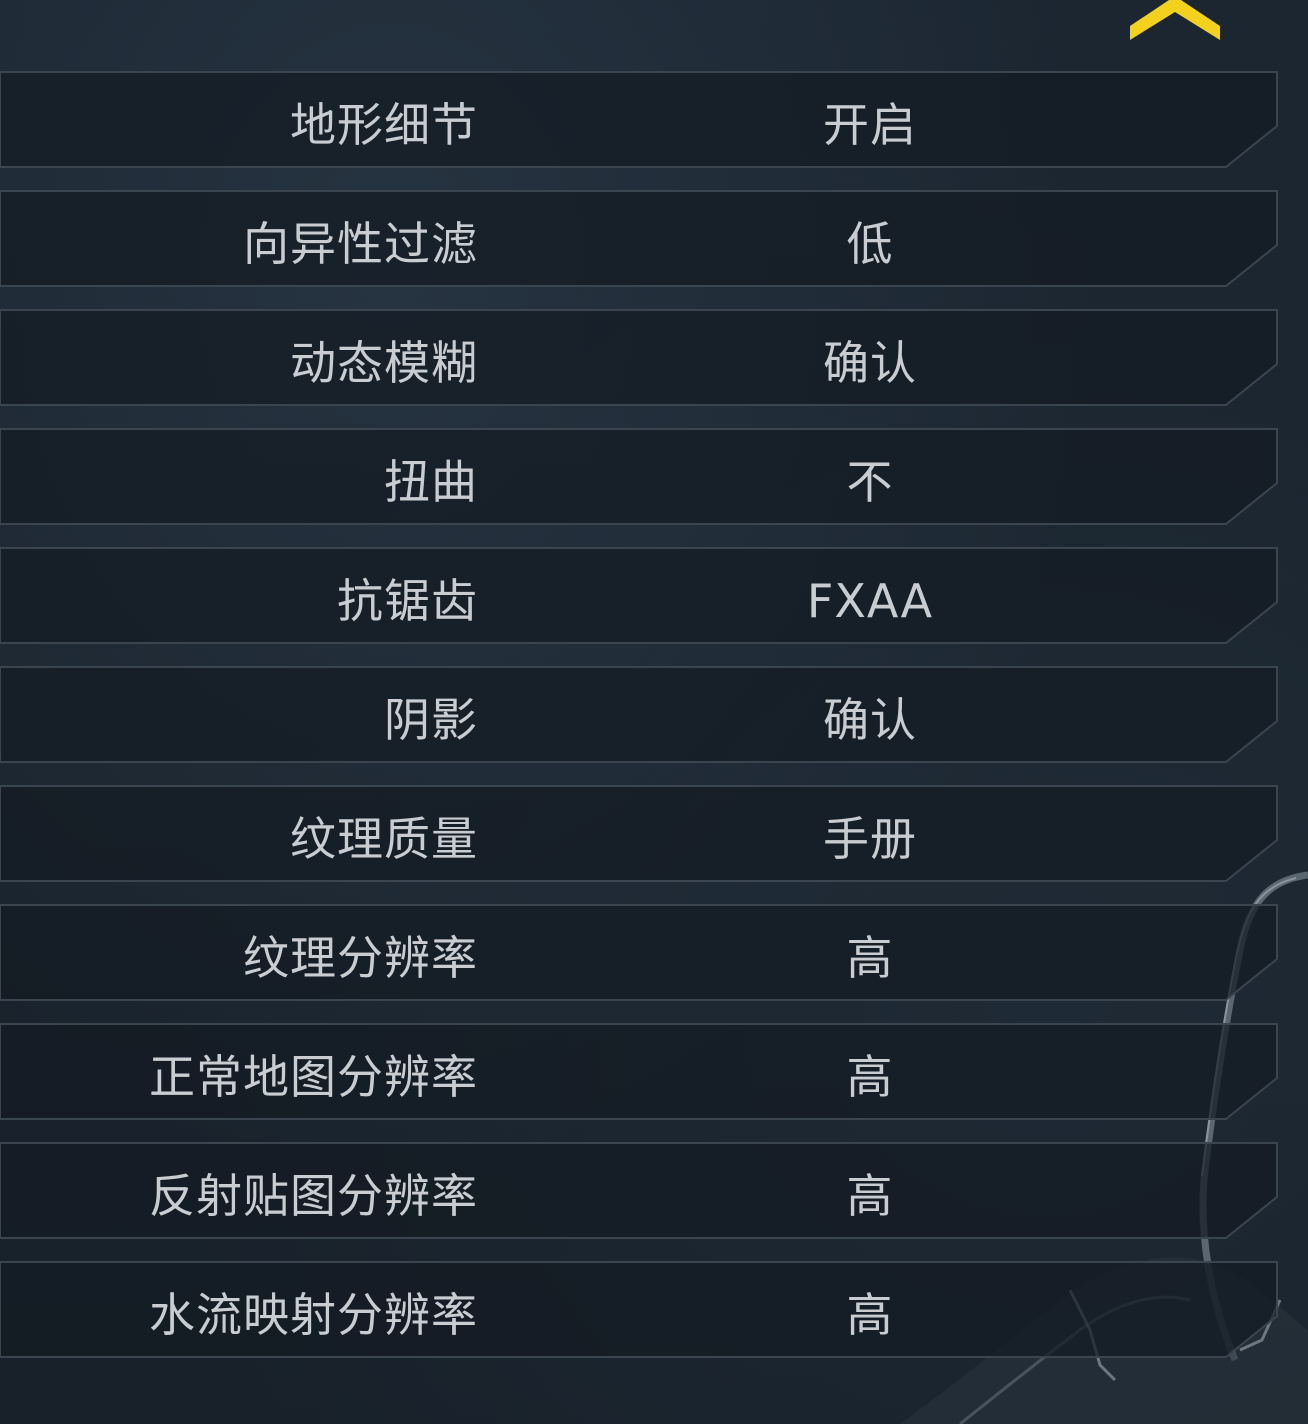 The height and width of the screenshot is (1424, 1308). I want to click on setting-label: 水流映射分辨率, so click(313, 1315).